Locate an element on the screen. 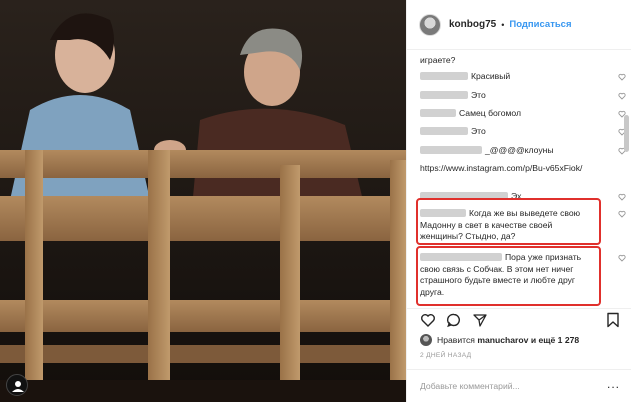 Image resolution: width=631 pixels, height=402 pixels. comment-text: Эх is located at coordinates (516, 196).